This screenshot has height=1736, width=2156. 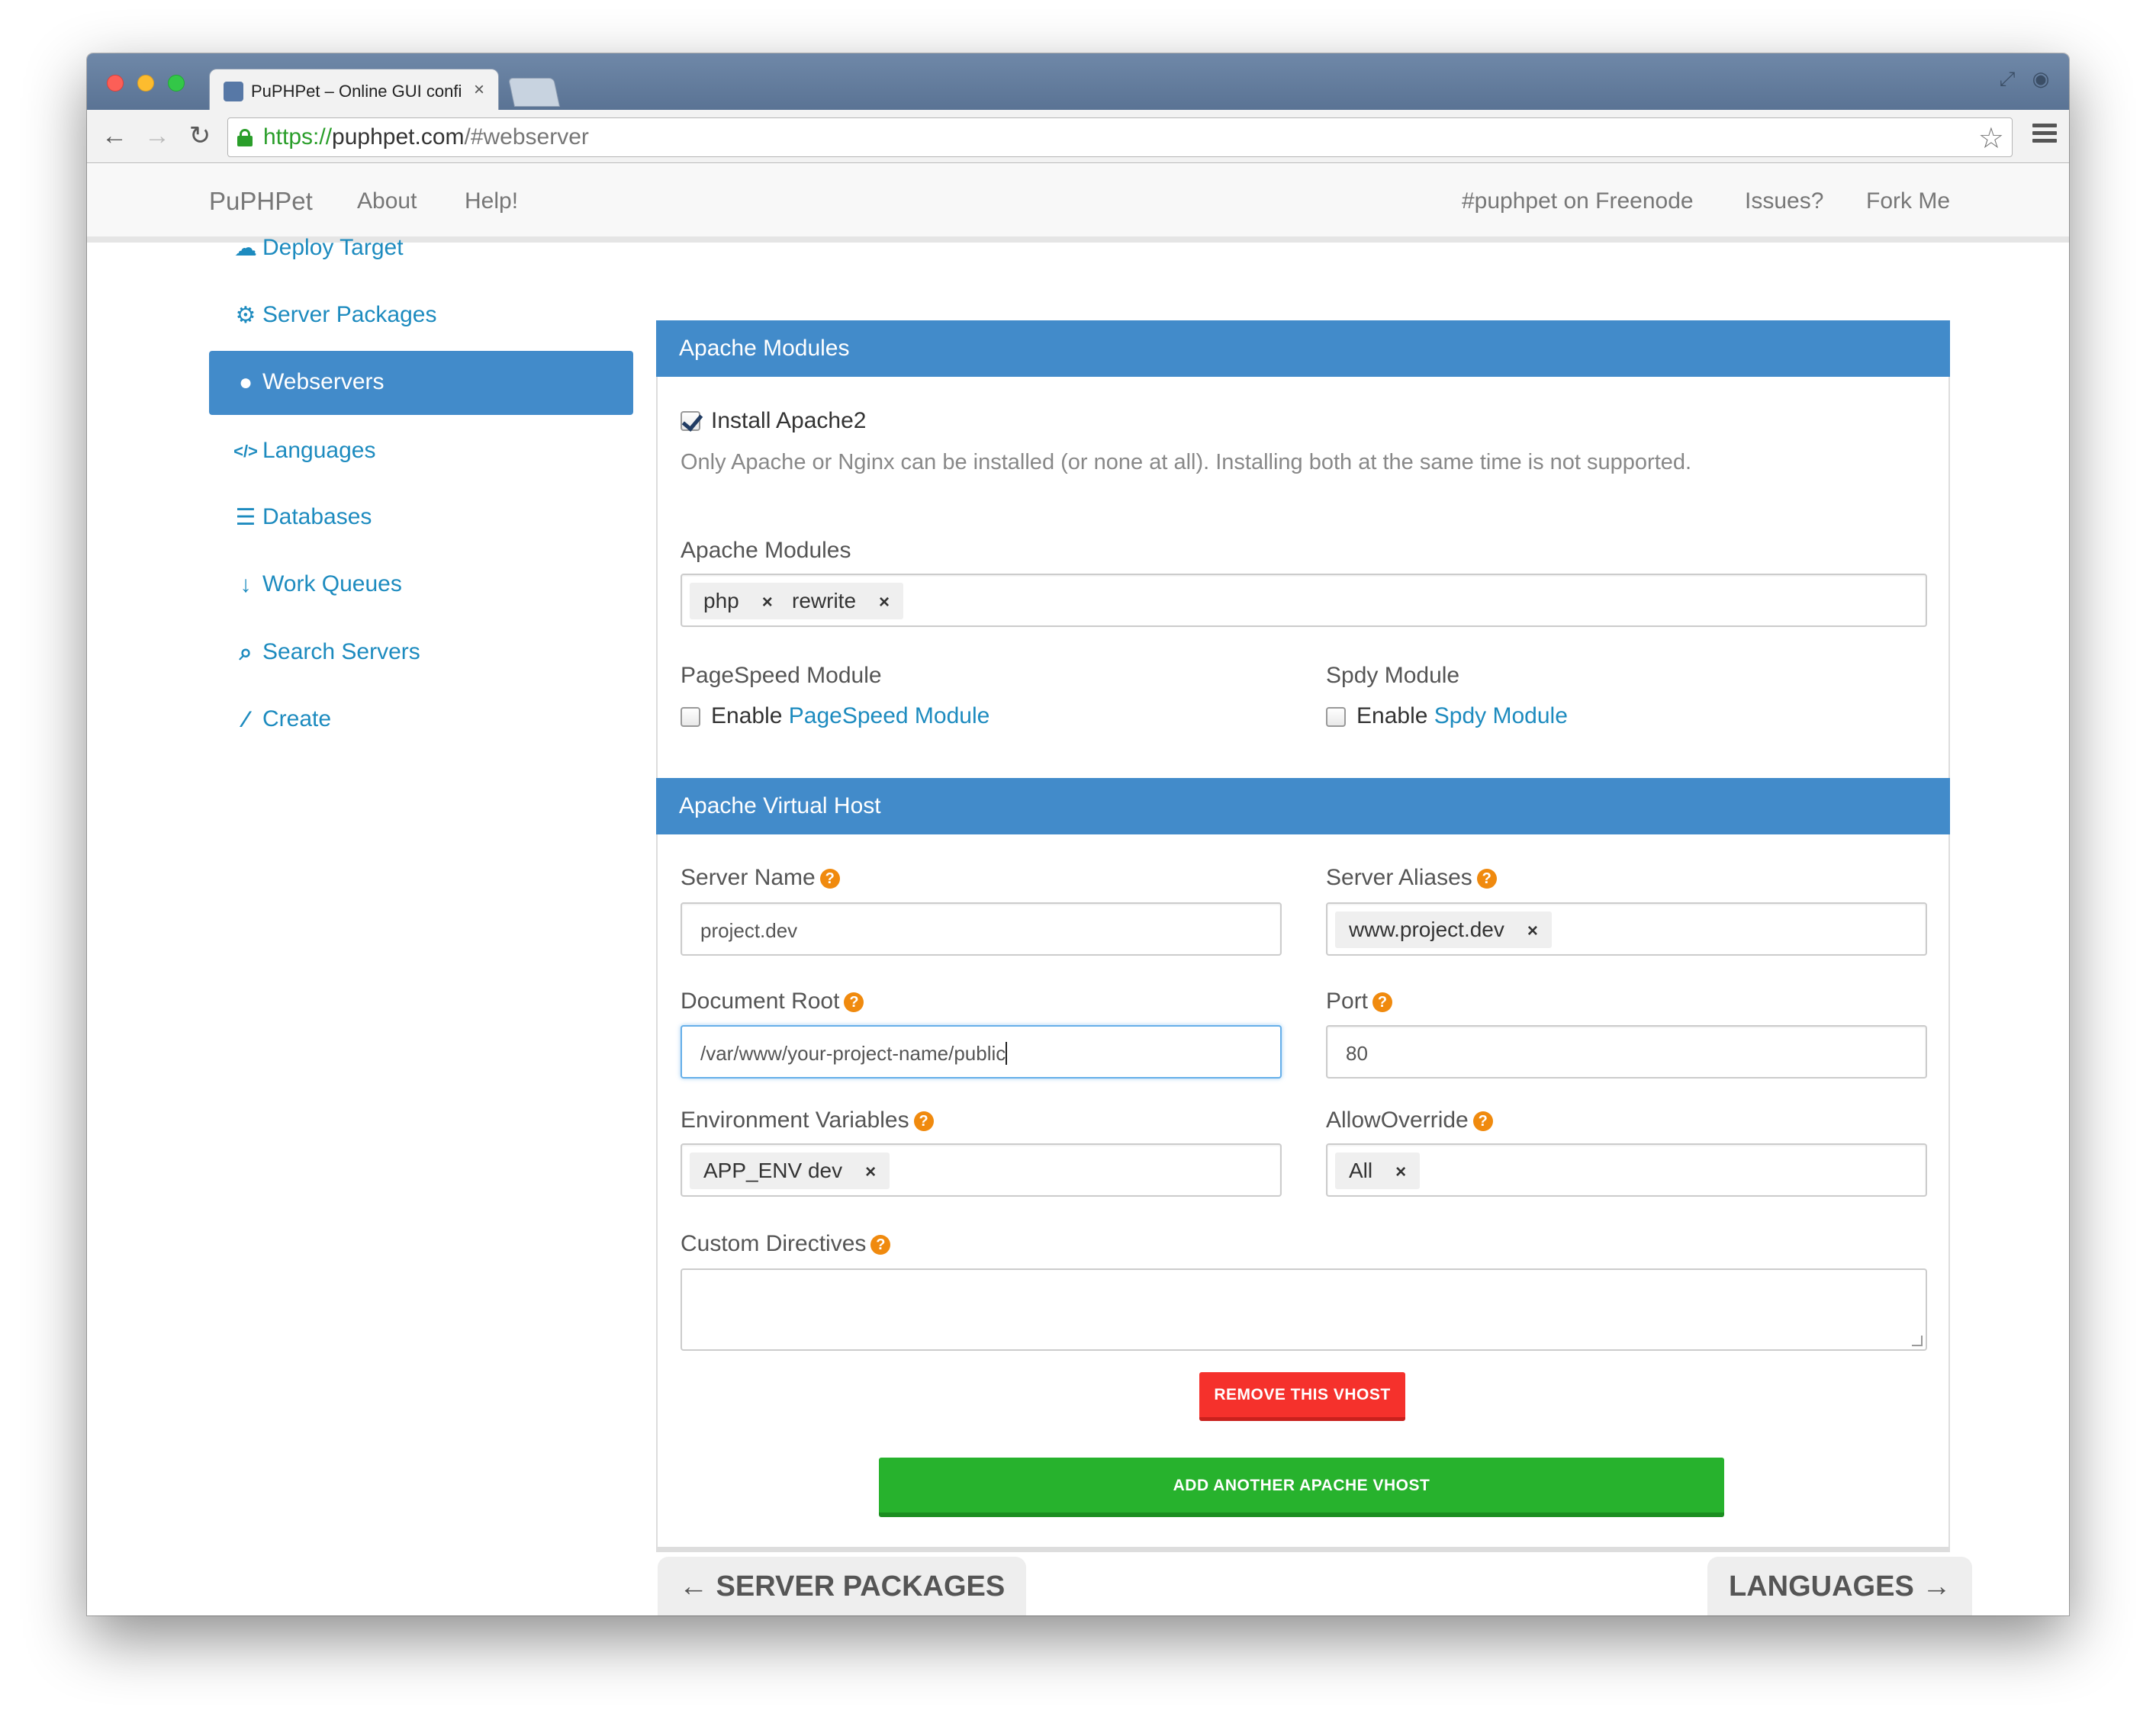 I want to click on env-vars-input: APP_ENV dev ×, so click(x=981, y=1170).